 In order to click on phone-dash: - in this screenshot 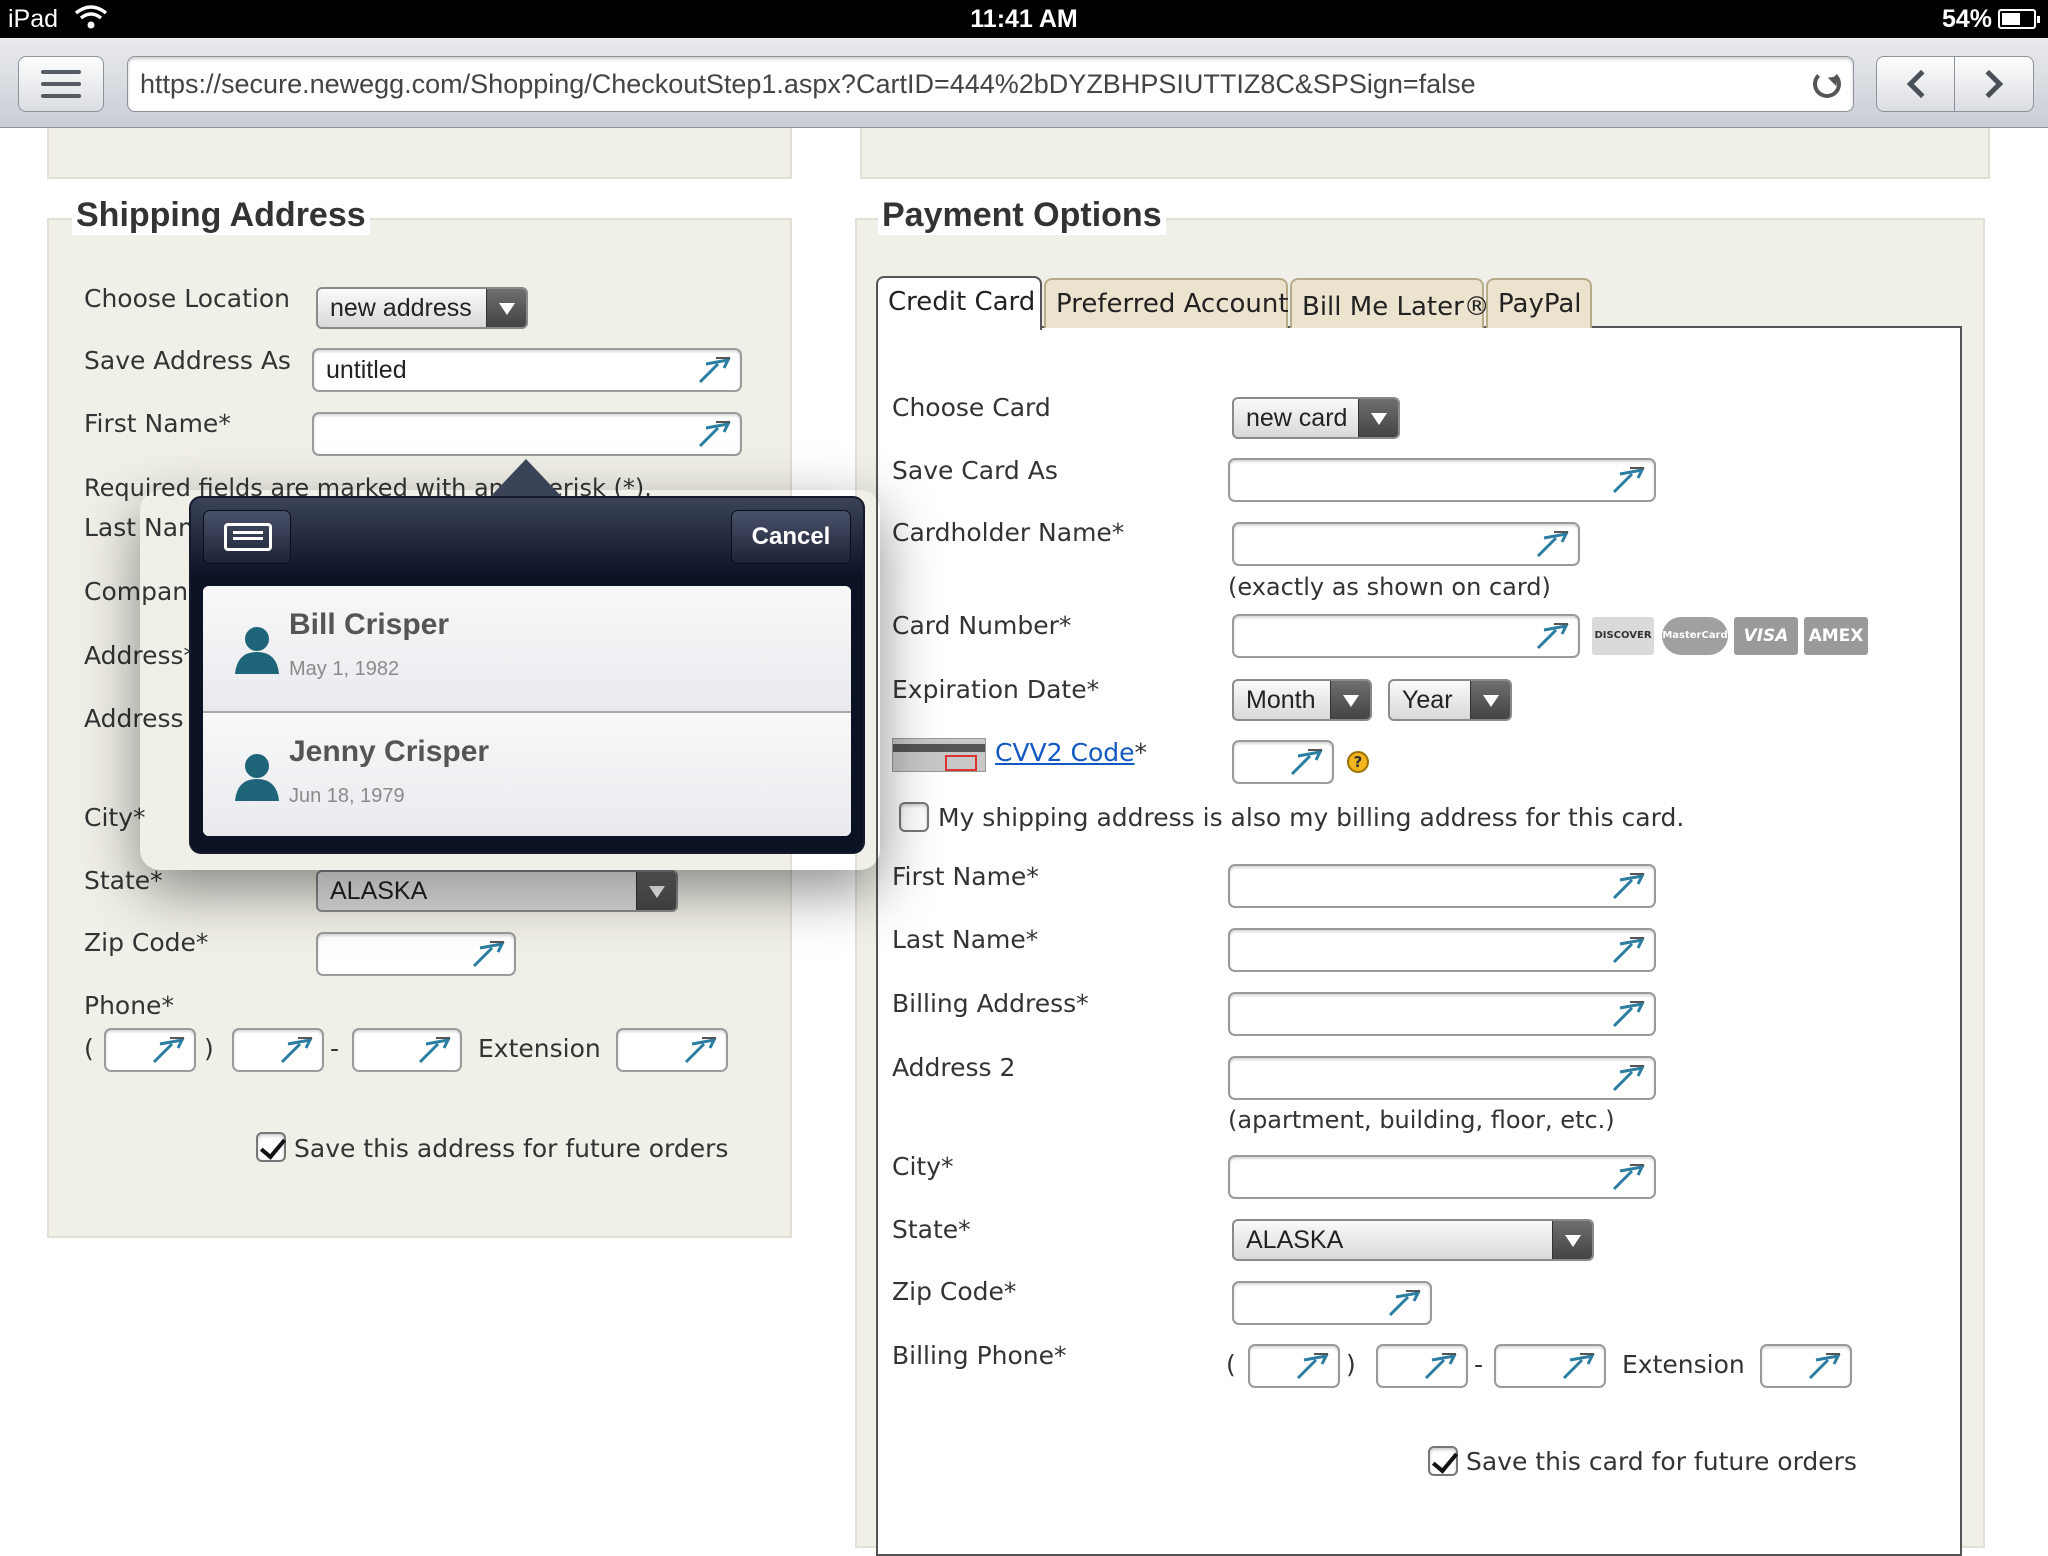, I will do `click(335, 1048)`.